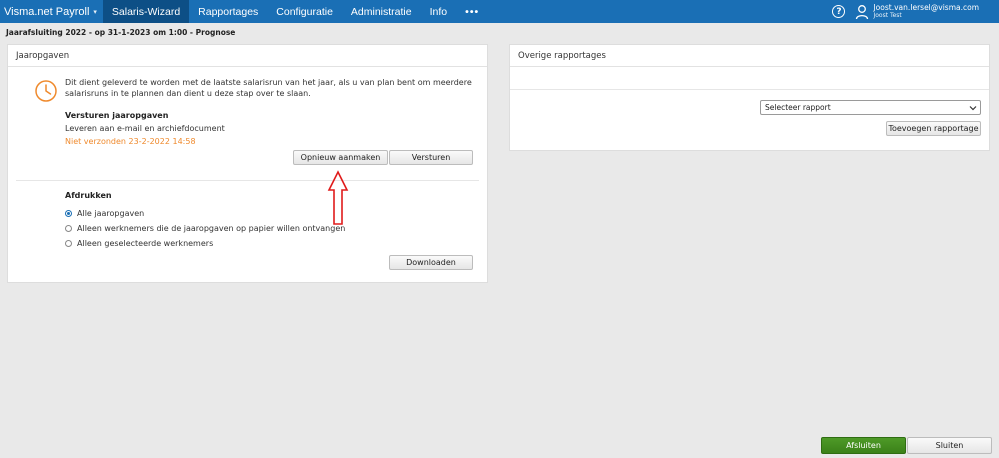 The width and height of the screenshot is (999, 458). Describe the element at coordinates (146, 11) in the screenshot. I see `tab-salaris-wizard: Salaris-Wizard` at that location.